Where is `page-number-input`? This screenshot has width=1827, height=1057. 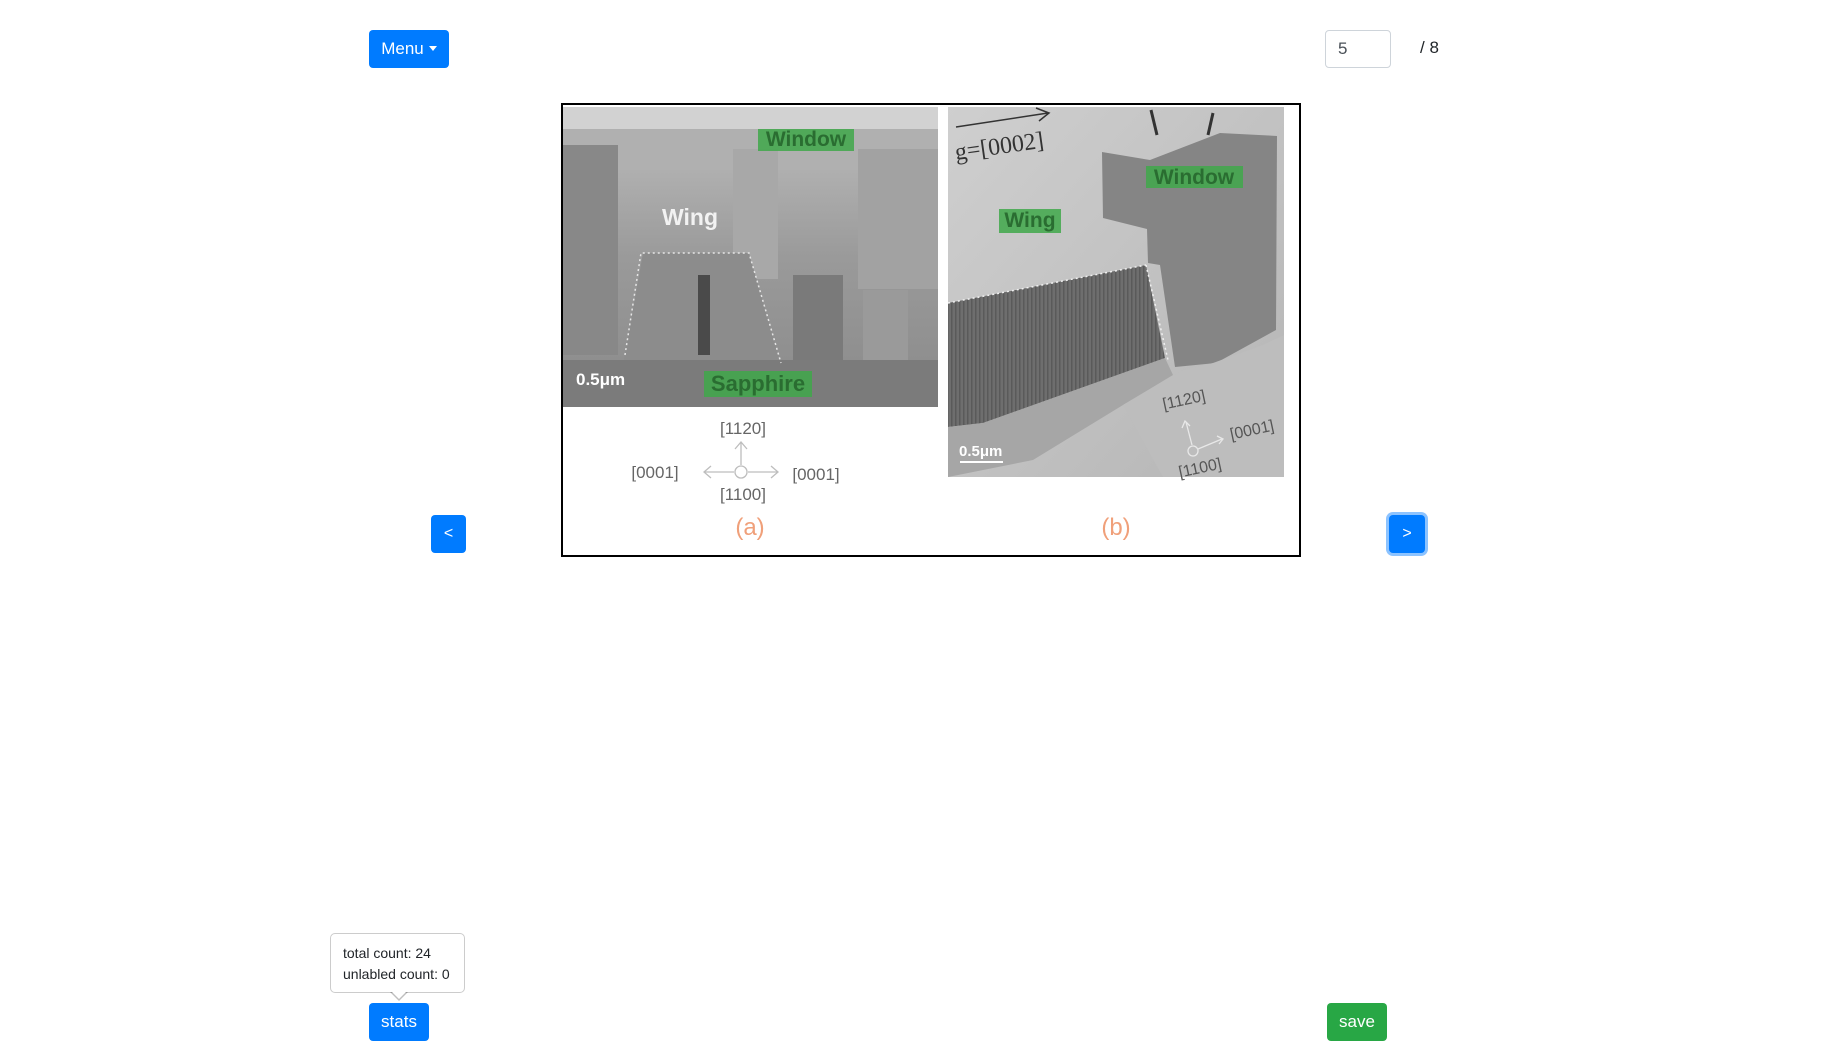
page-number-input is located at coordinates (1358, 49).